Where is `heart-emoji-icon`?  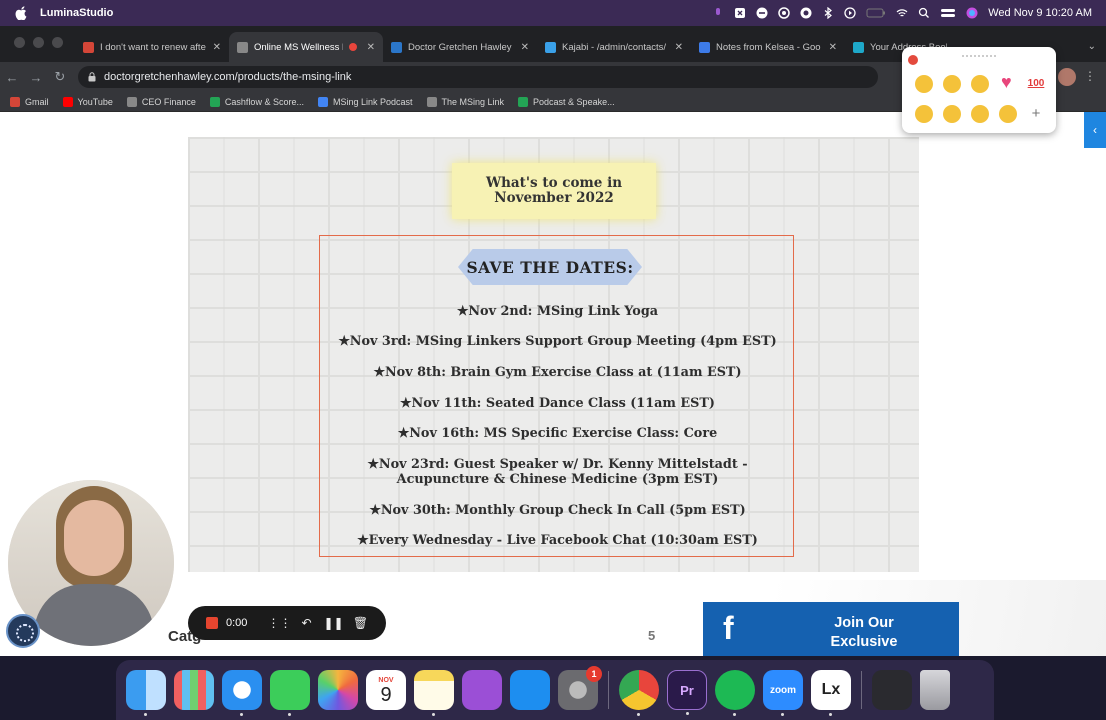 heart-emoji-icon is located at coordinates (1008, 82).